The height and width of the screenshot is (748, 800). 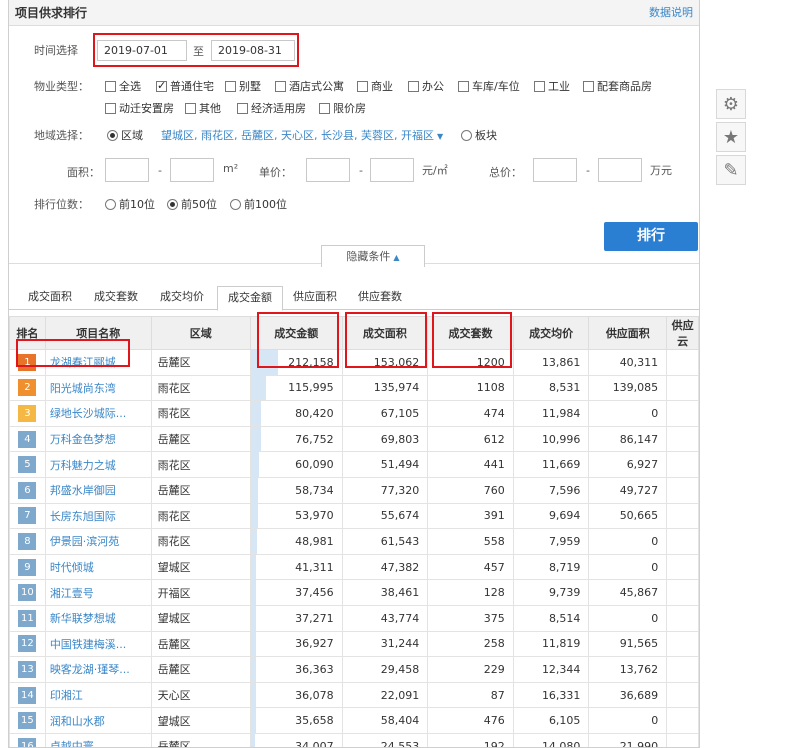 I want to click on property-checkbox: 普通住宅, so click(x=185, y=86).